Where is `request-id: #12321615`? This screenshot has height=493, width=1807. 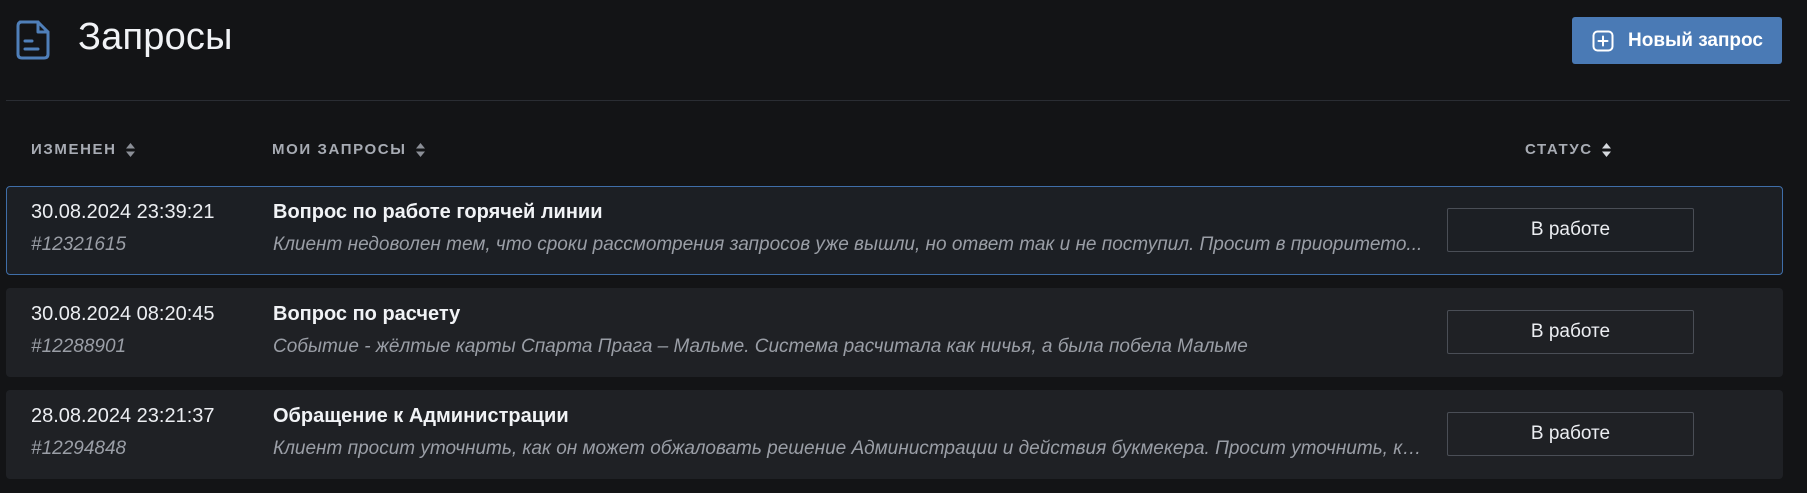 request-id: #12321615 is located at coordinates (79, 244).